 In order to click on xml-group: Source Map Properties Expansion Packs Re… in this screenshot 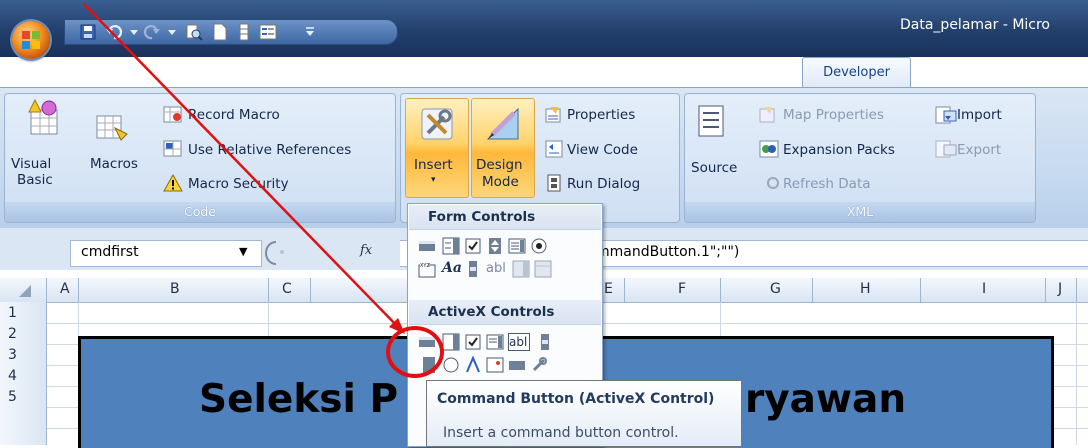, I will do `click(860, 158)`.